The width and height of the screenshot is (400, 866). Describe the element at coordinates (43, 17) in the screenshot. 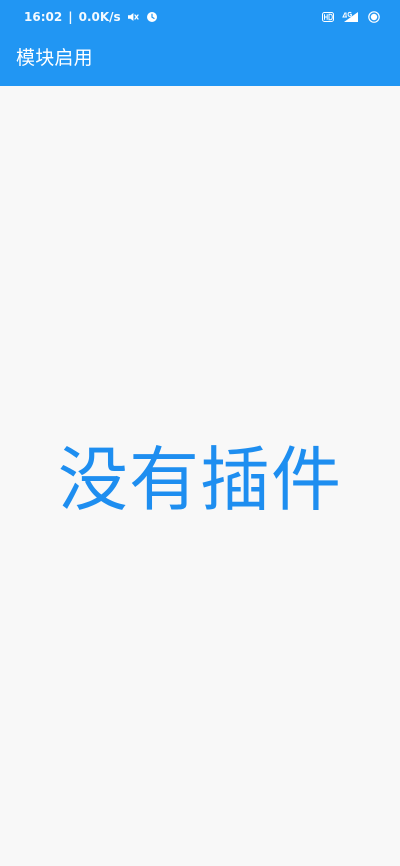

I see `status-time: 16:02` at that location.